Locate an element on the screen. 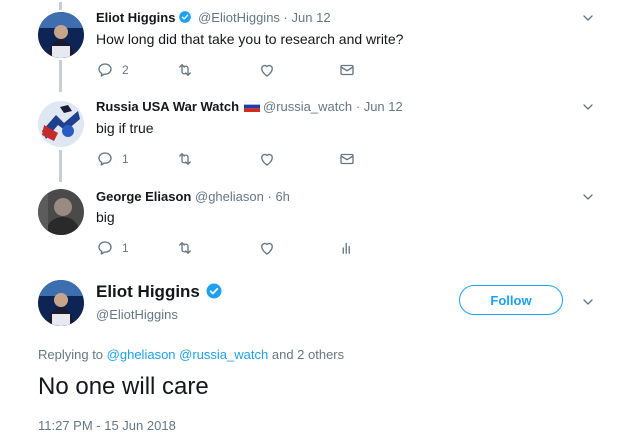 This screenshot has height=440, width=632. replying-prefix: Replying to is located at coordinates (71, 354).